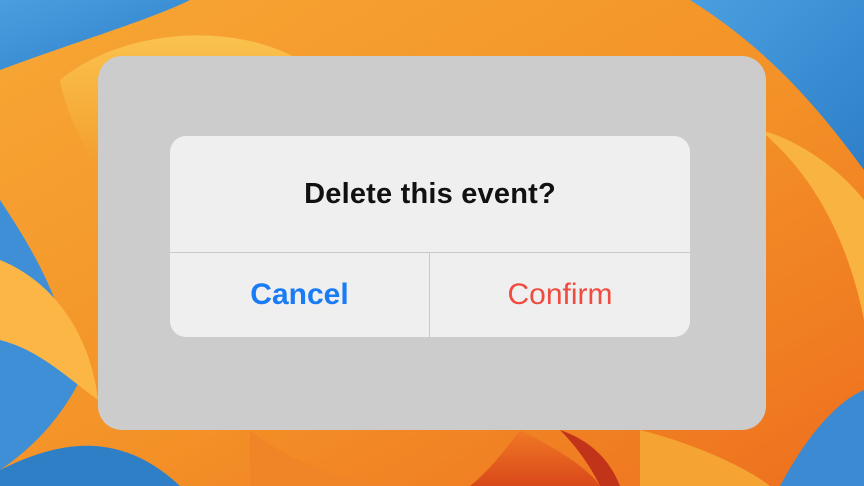  I want to click on alert-title: Delete this event?, so click(430, 193).